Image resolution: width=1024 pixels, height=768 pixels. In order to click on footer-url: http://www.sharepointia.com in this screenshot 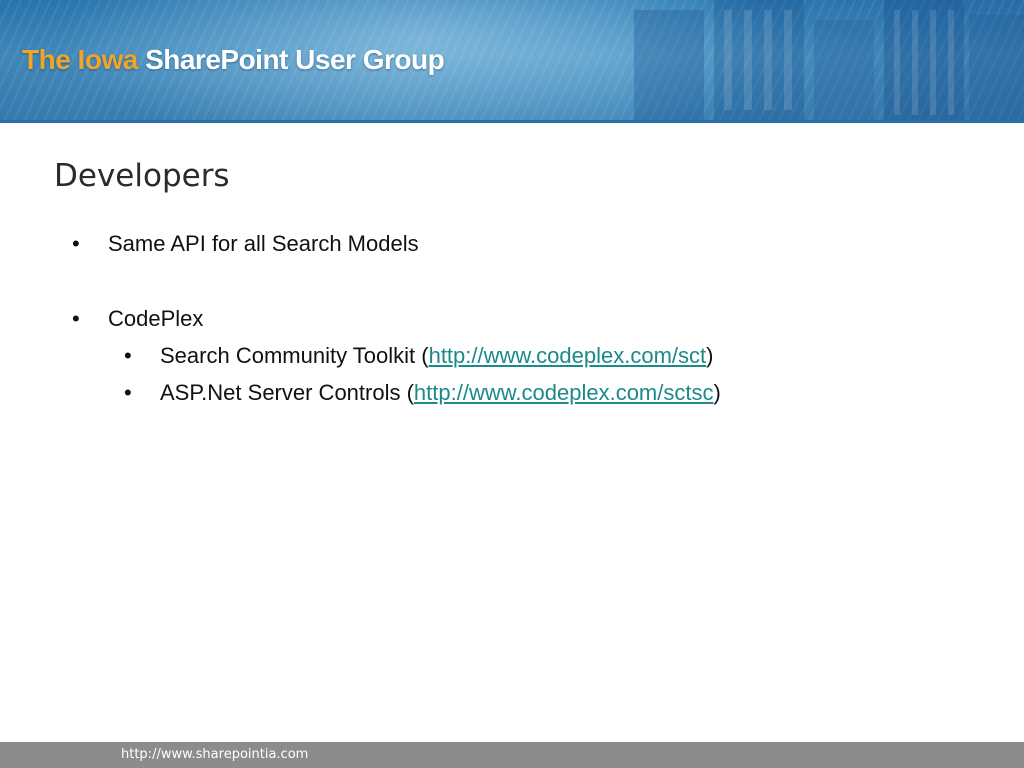, I will do `click(215, 754)`.